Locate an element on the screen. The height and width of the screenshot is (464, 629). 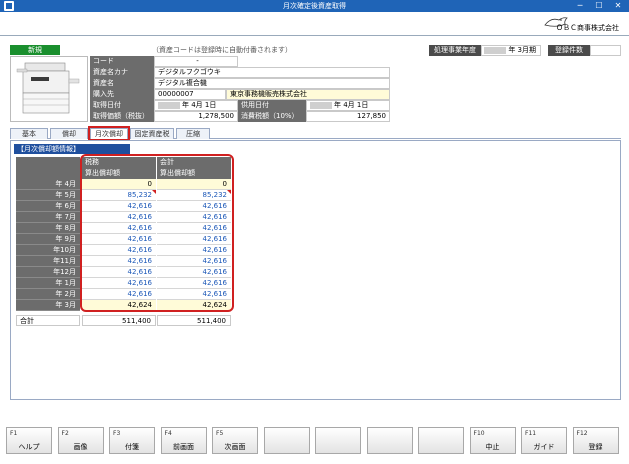
month-label: 年 2月 is located at coordinates (48, 294).